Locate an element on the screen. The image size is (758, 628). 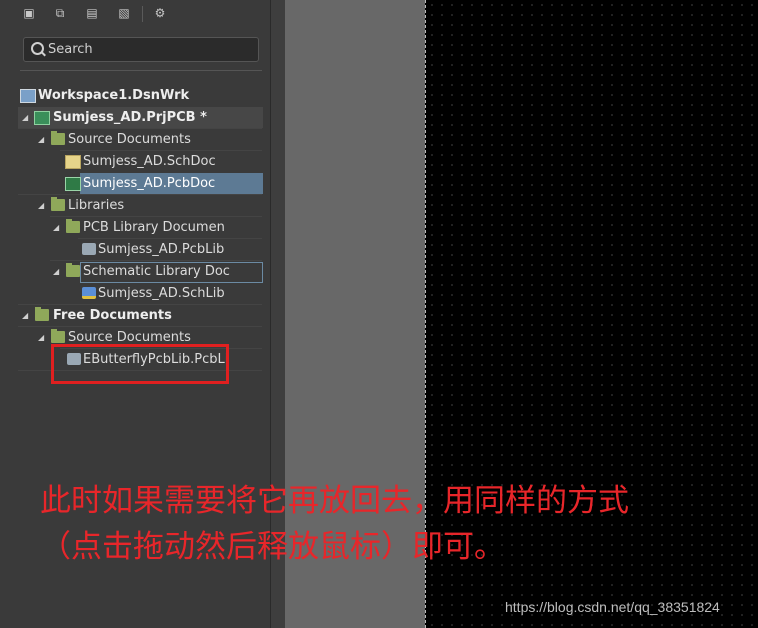
tree-item-label: Schematic Library Doc is located at coordinates (156, 271).